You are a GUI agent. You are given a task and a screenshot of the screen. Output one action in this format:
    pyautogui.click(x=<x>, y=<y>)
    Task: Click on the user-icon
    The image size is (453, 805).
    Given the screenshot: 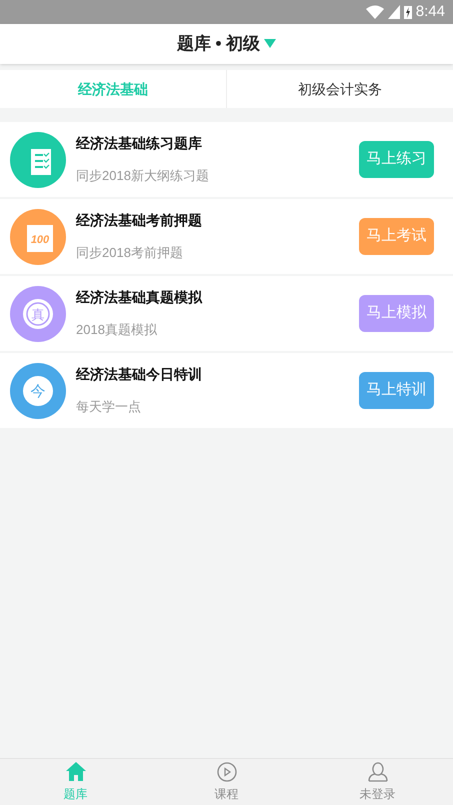 What is the action you would take?
    pyautogui.click(x=377, y=771)
    